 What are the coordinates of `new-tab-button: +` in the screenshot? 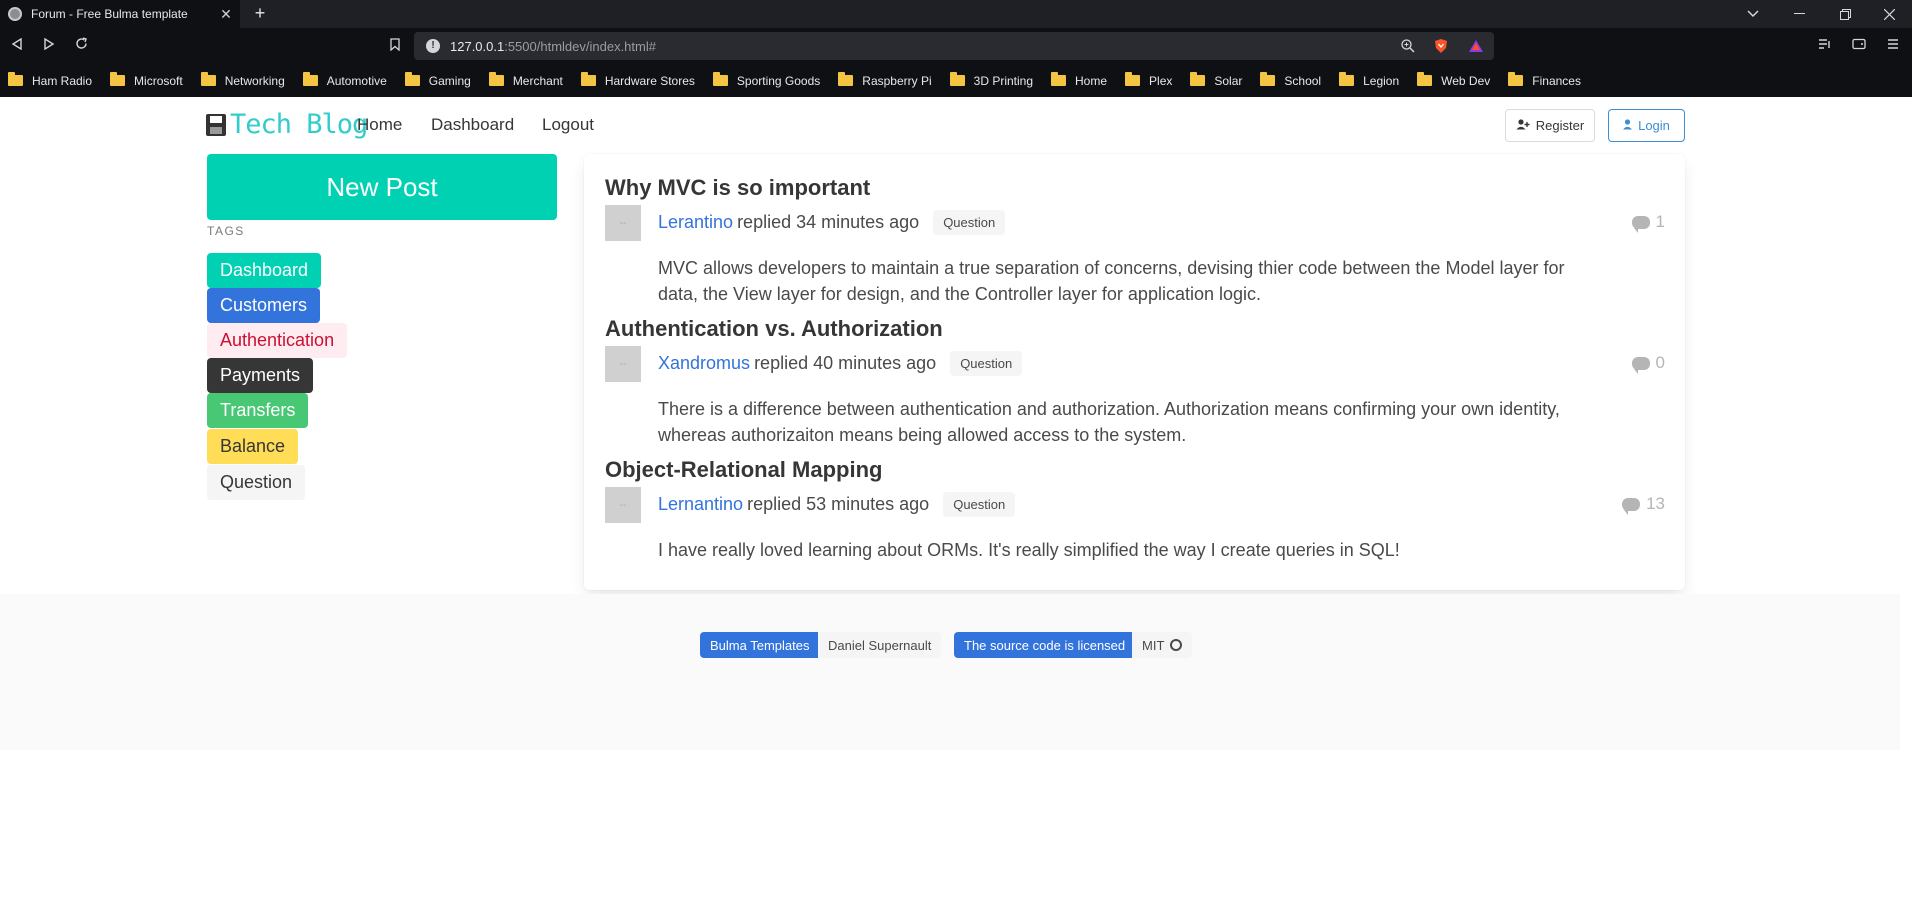 It's located at (260, 13).